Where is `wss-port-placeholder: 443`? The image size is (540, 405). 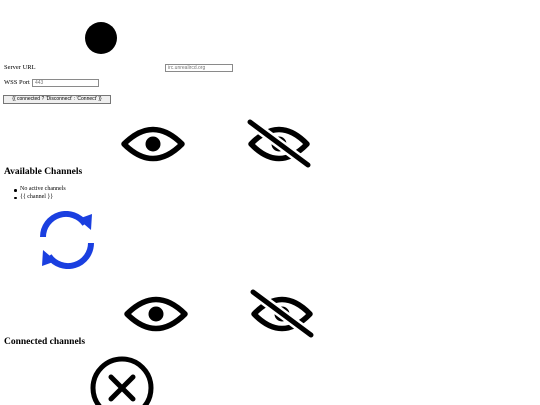
wss-port-placeholder: 443 is located at coordinates (39, 83).